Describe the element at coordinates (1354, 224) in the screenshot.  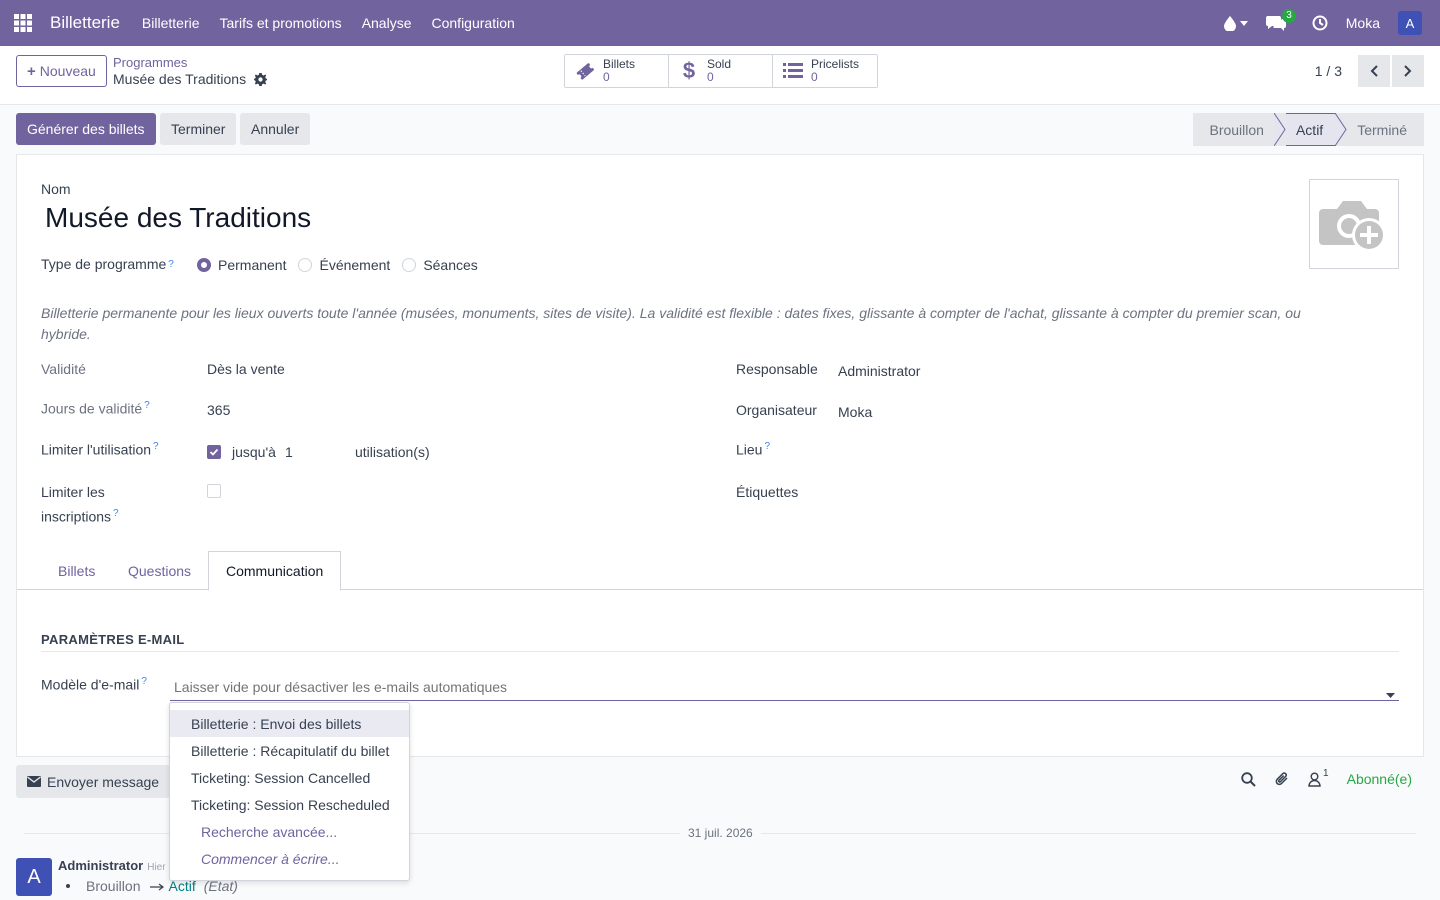
I see `image-upload` at that location.